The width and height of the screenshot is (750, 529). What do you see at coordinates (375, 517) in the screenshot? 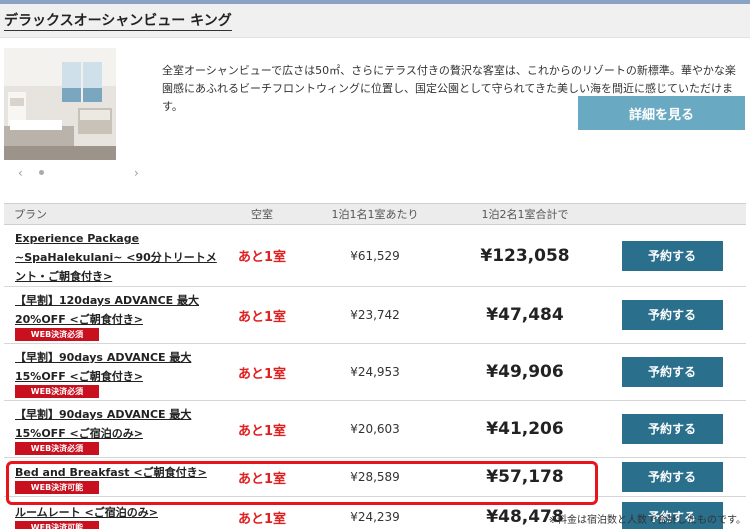
I see `price-per-person: ¥24,239` at bounding box center [375, 517].